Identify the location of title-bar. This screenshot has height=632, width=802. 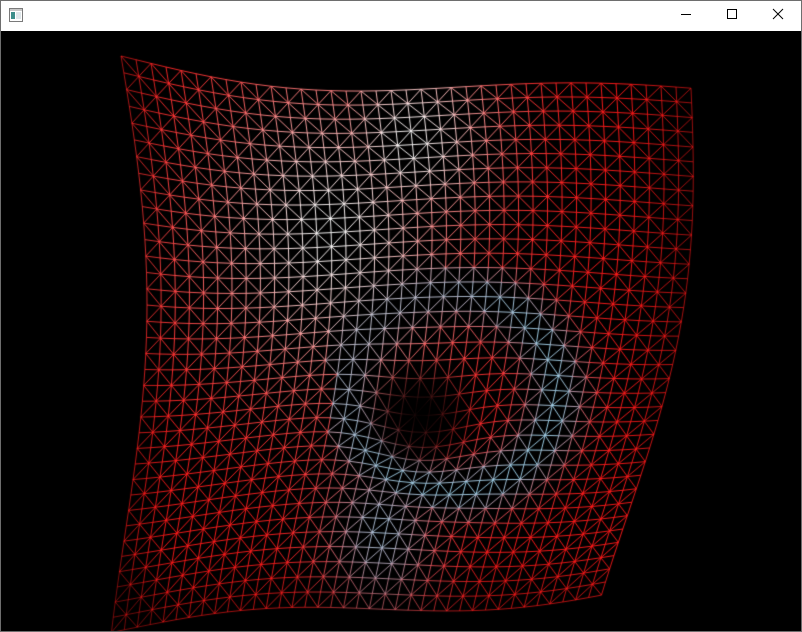
(401, 16).